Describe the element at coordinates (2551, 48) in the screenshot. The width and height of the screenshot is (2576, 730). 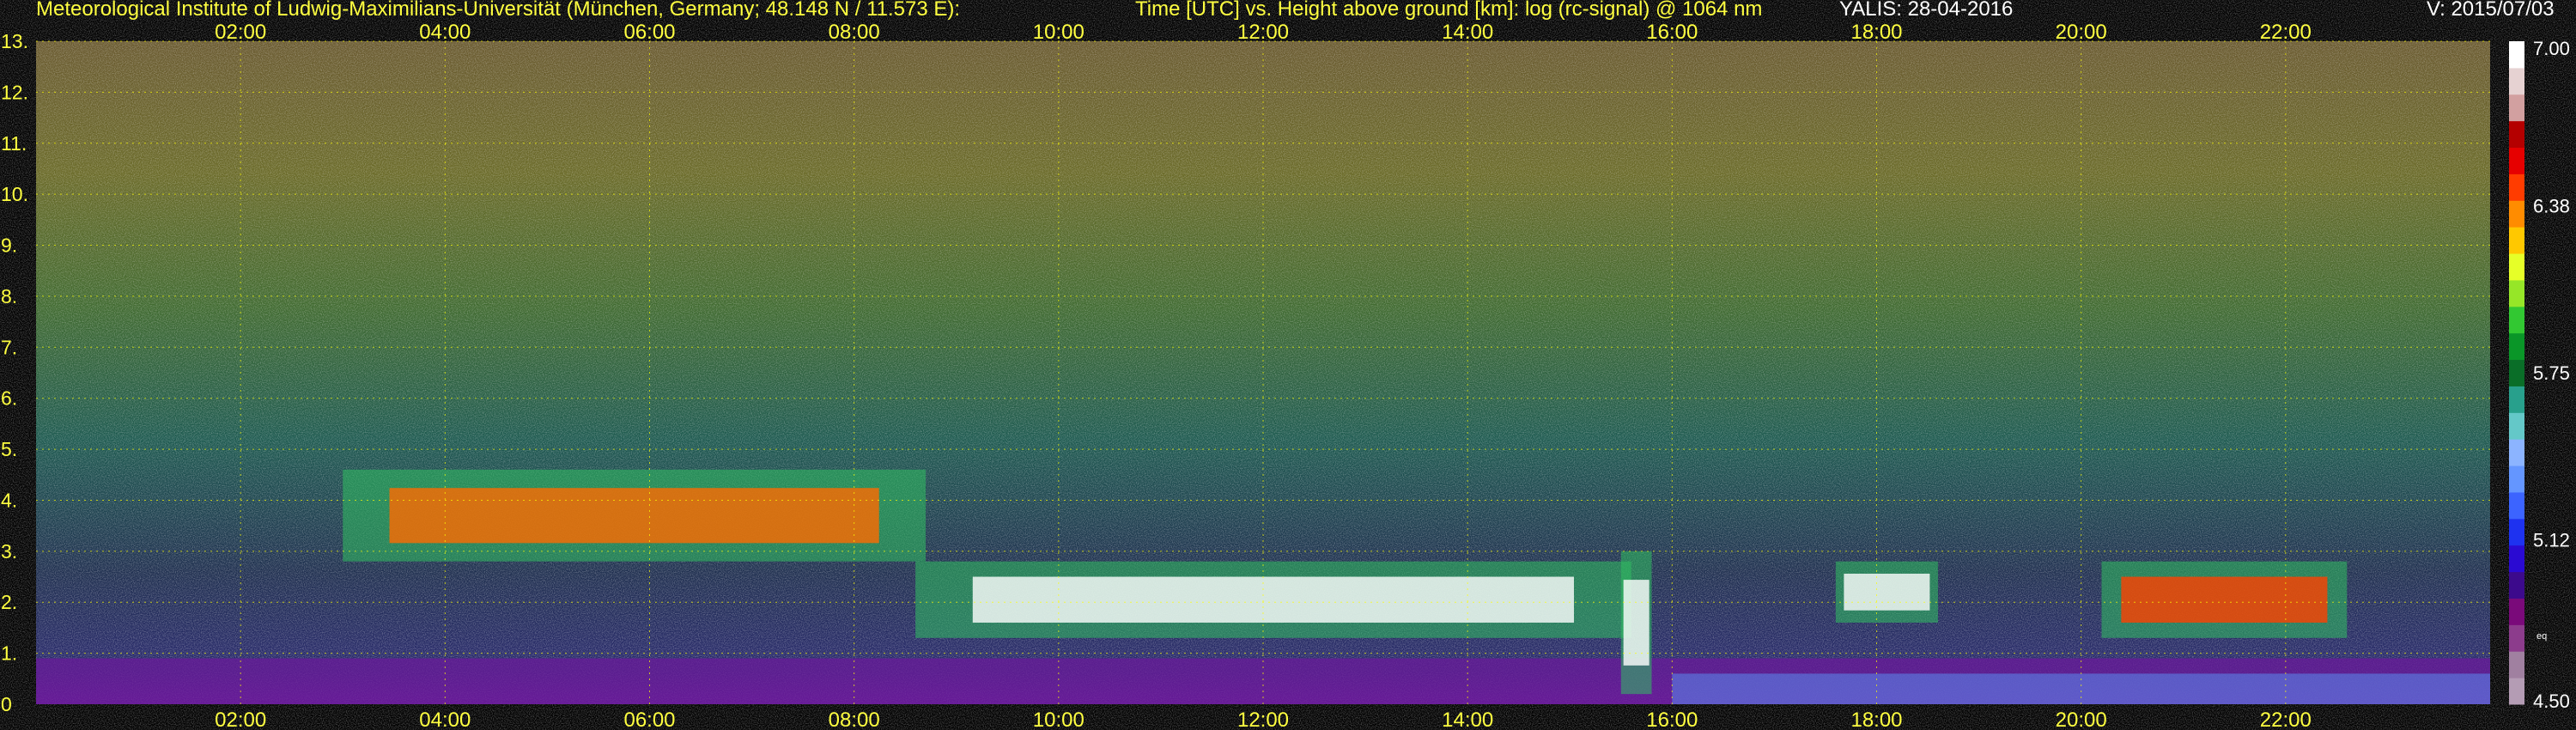
I see `colorbar-label: 7.00` at that location.